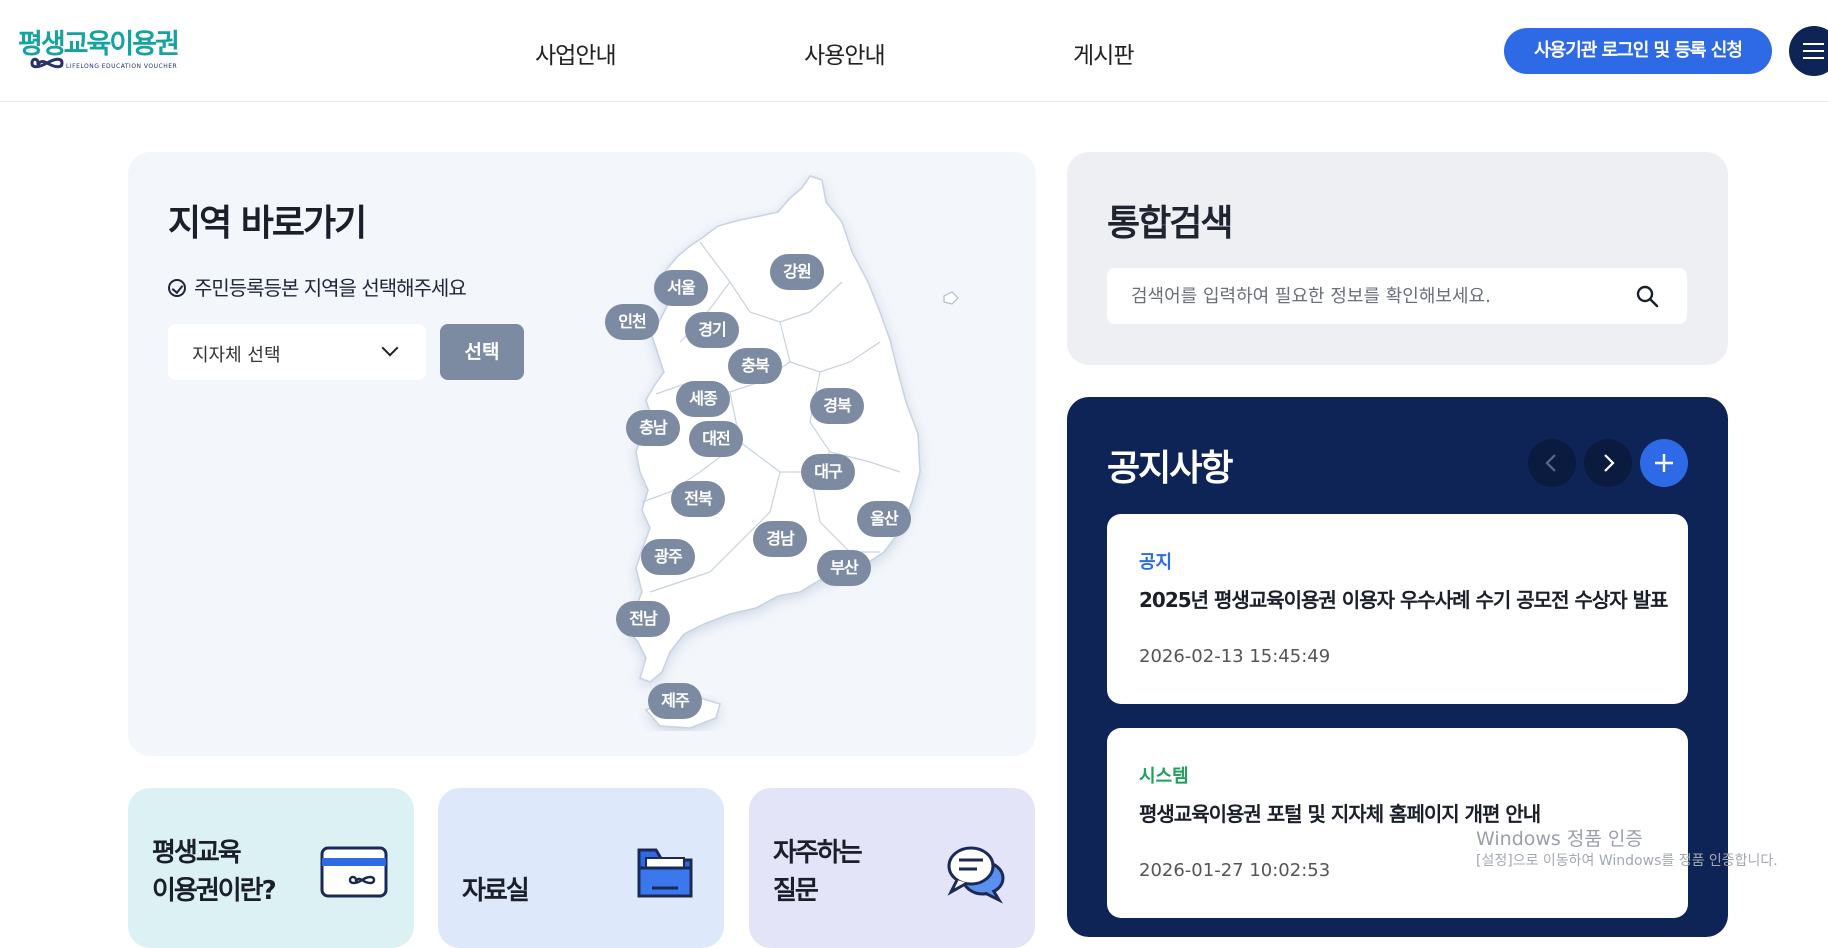  I want to click on site-logo: 평생교육이용권 LIFELONG EDUCATION VOUCHER, so click(99, 52).